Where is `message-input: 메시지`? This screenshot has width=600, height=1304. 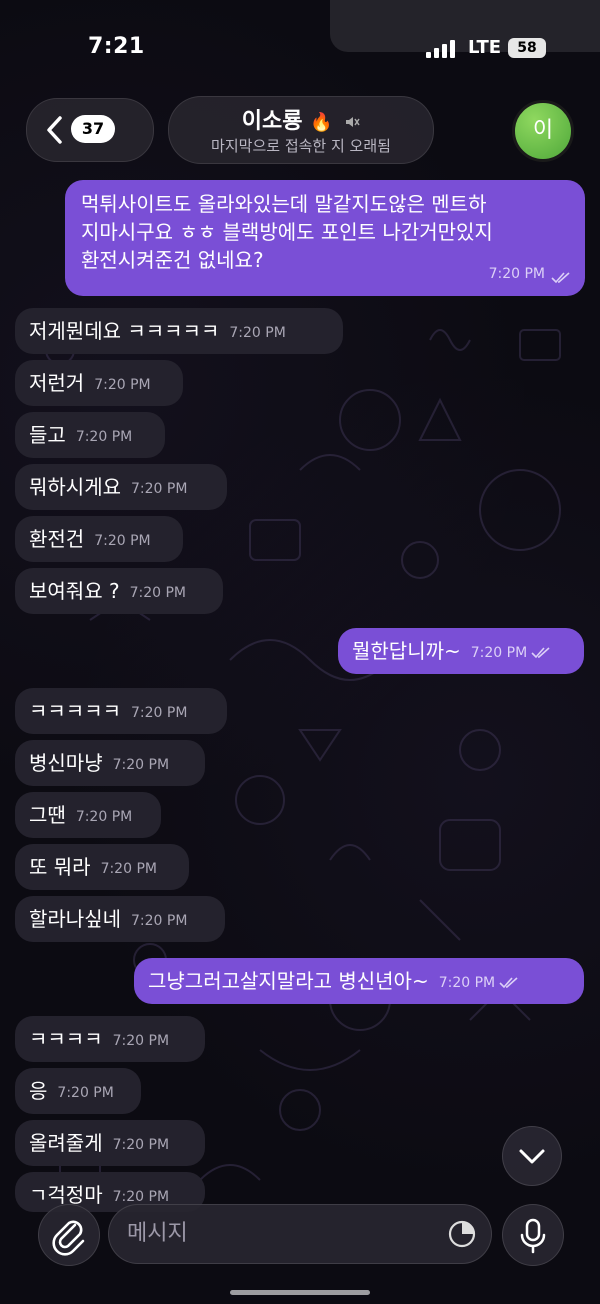
message-input: 메시지 is located at coordinates (300, 1234).